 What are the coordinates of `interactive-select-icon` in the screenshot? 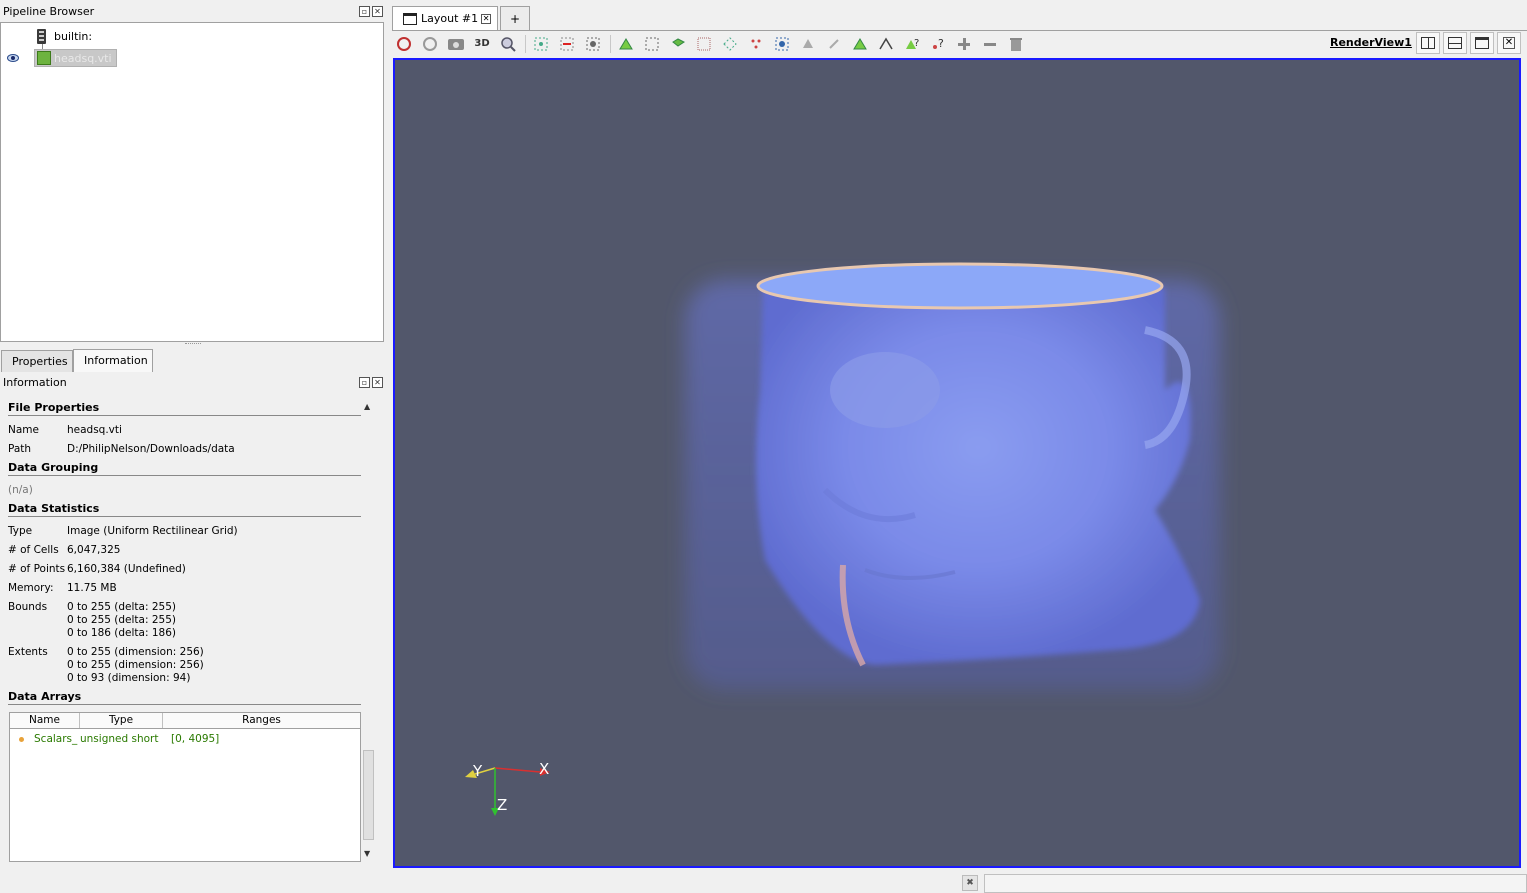 It's located at (782, 44).